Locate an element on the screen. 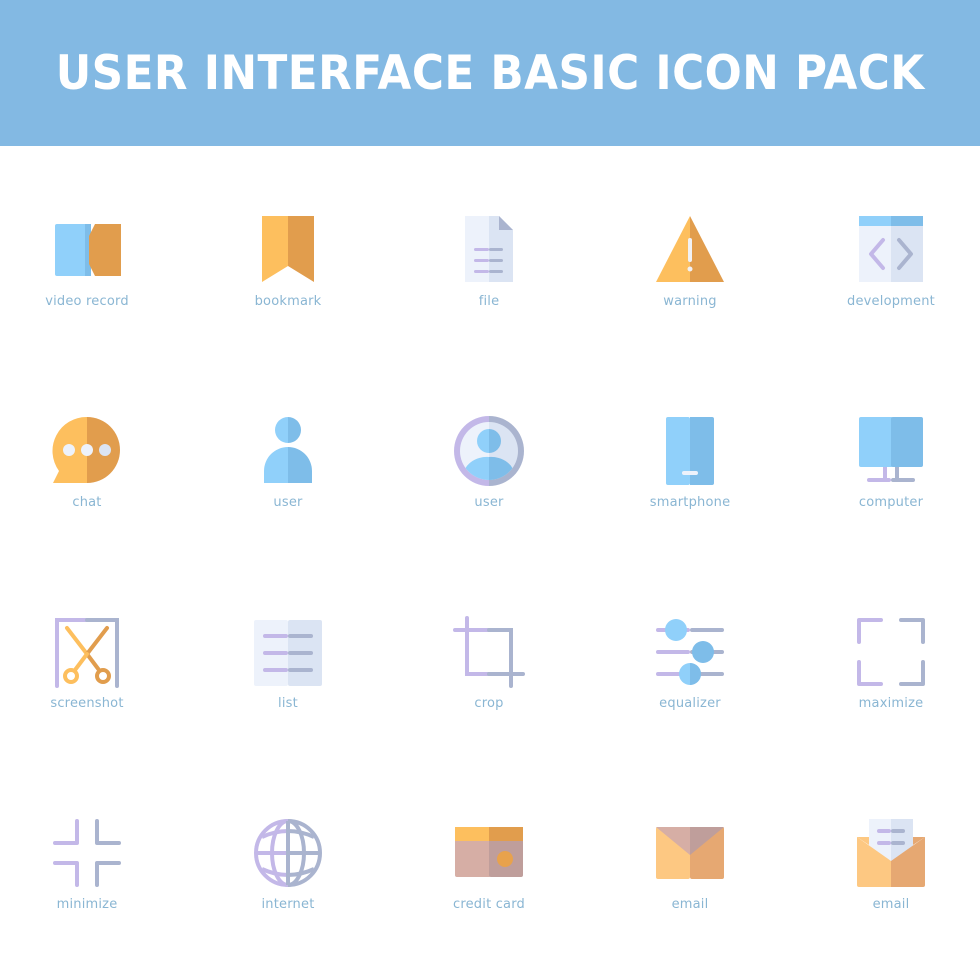  smartphone-icon is located at coordinates (690, 451).